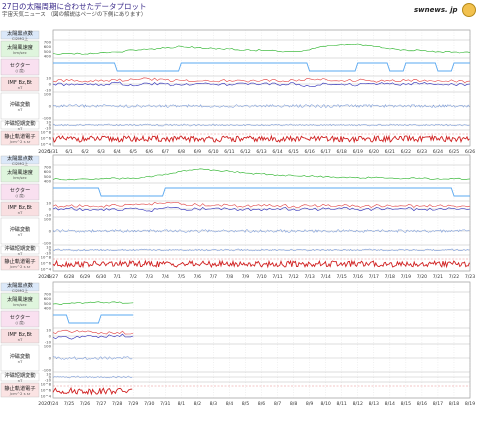 The image size is (480, 423). What do you see at coordinates (342, 277) in the screenshot?
I see `x-tick-label: 7/15` at bounding box center [342, 277].